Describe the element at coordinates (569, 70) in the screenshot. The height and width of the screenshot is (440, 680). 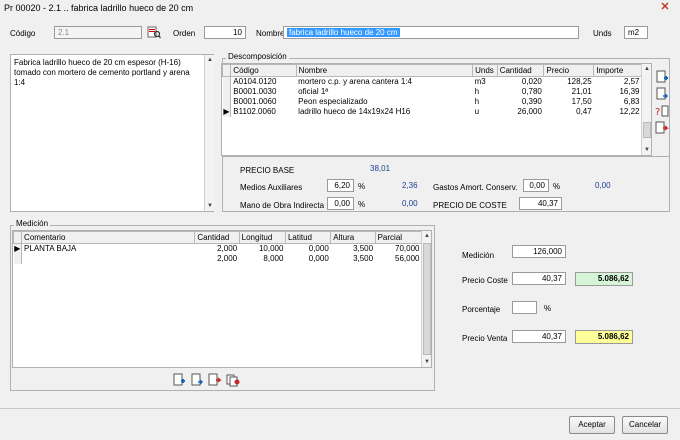
I see `col-header-precio: Precio` at that location.